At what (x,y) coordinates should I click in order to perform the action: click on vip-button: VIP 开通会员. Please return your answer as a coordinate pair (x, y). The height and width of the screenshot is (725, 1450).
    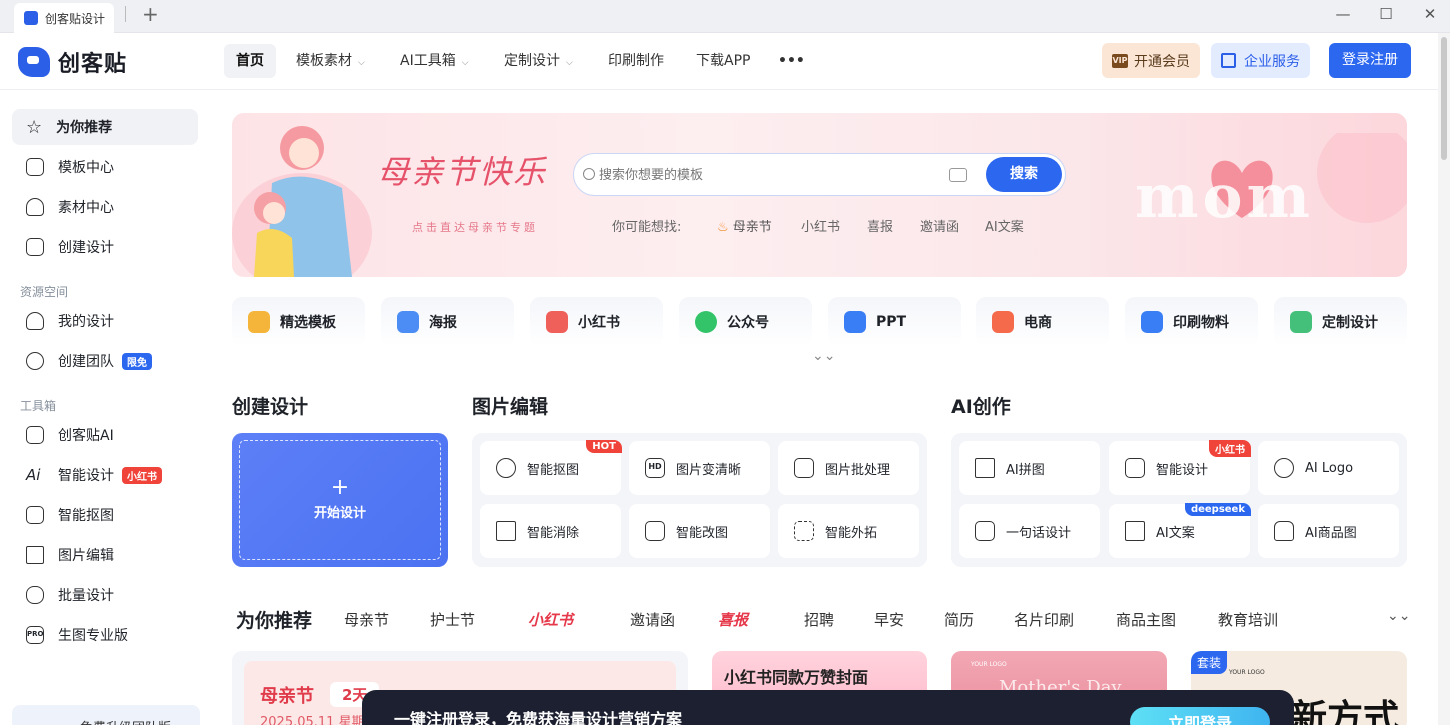
    Looking at the image, I should click on (1151, 60).